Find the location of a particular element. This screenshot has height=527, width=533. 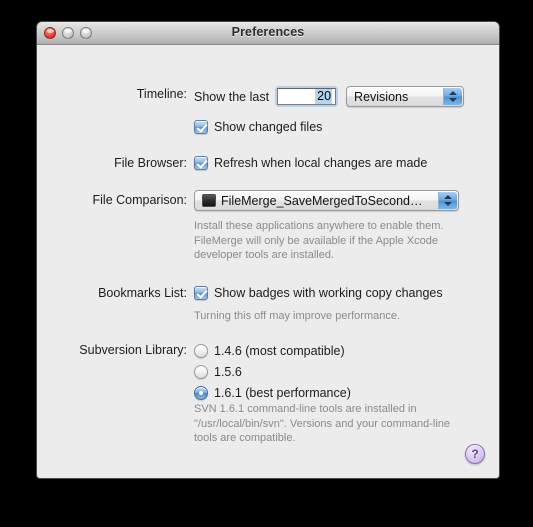

radio-selected-icon is located at coordinates (201, 392).